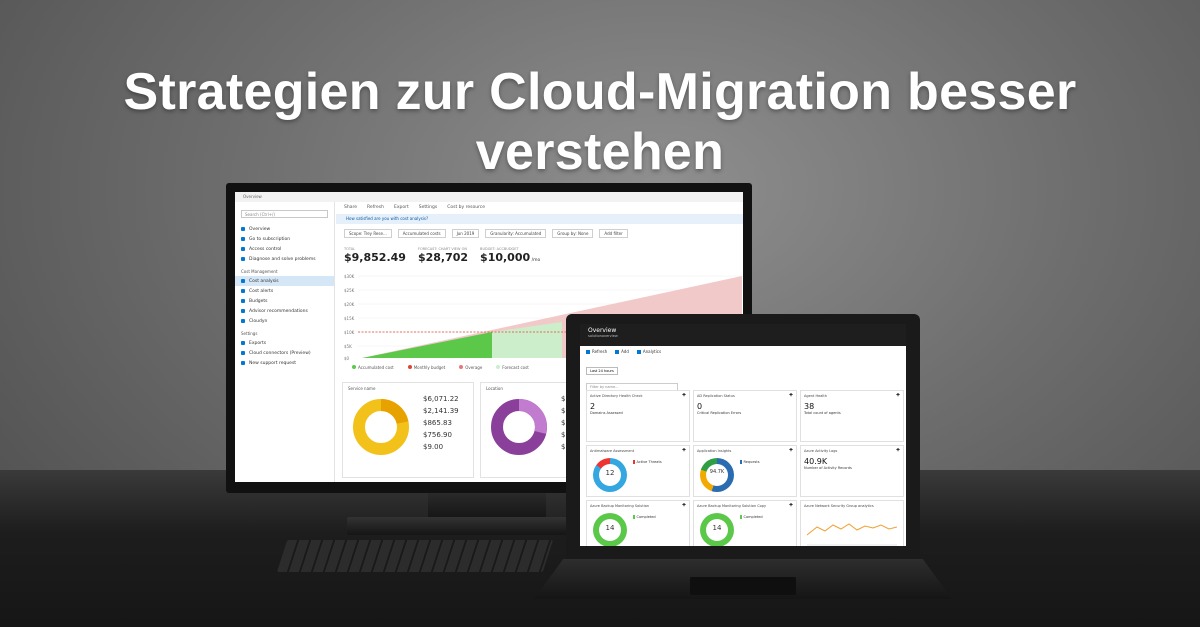 This screenshot has width=1200, height=627. I want to click on y-tick: $20K, so click(349, 304).